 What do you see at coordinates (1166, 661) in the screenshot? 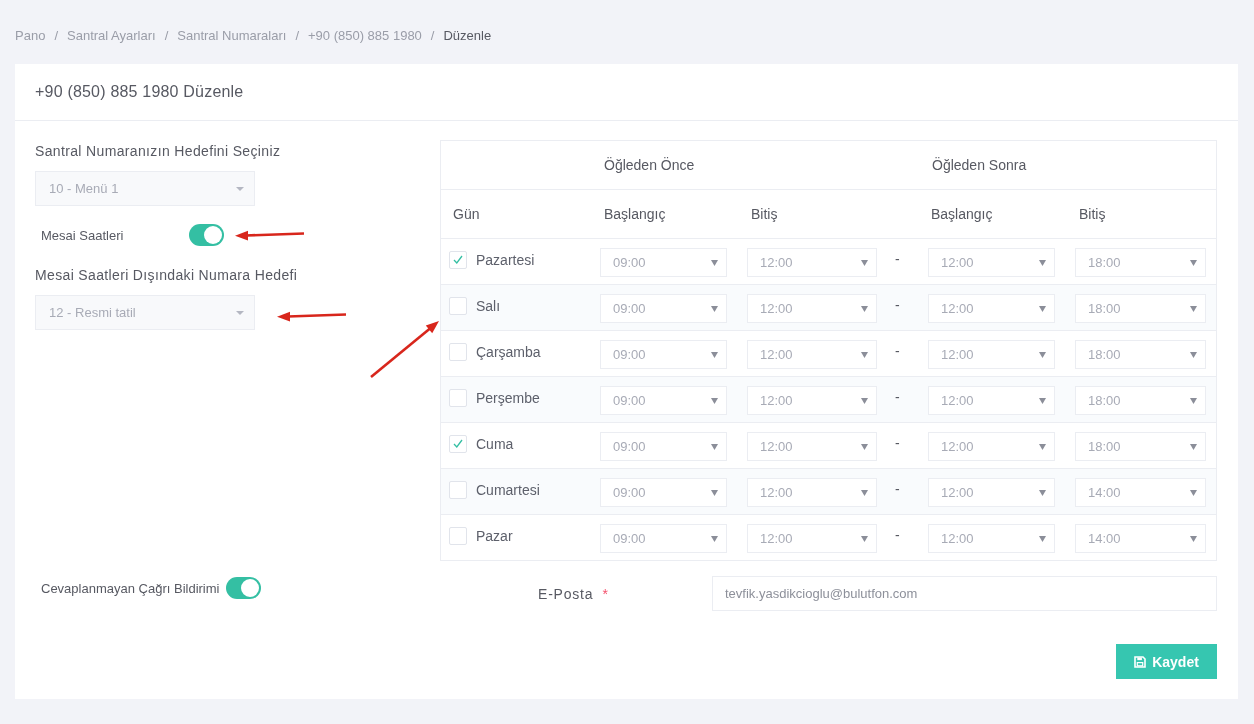
I see `save-button: Kaydet` at bounding box center [1166, 661].